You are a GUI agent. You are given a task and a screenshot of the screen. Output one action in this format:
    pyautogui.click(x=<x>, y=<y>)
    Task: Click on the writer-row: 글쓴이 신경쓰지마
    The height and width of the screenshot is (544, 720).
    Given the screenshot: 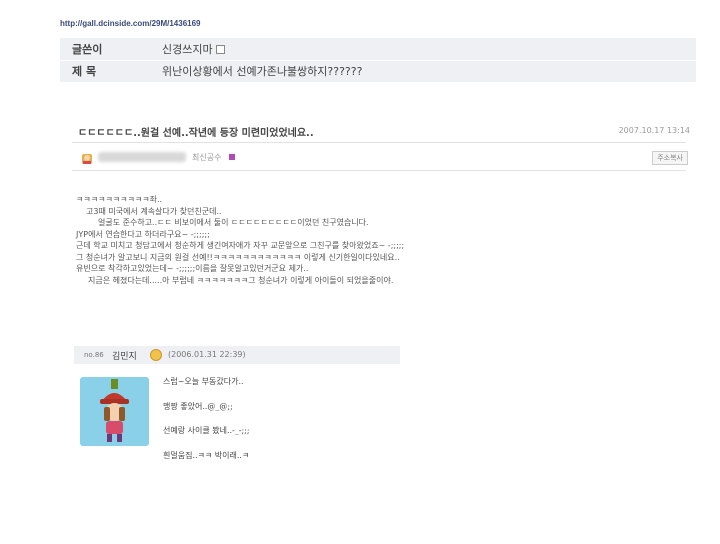 What is the action you would take?
    pyautogui.click(x=378, y=49)
    